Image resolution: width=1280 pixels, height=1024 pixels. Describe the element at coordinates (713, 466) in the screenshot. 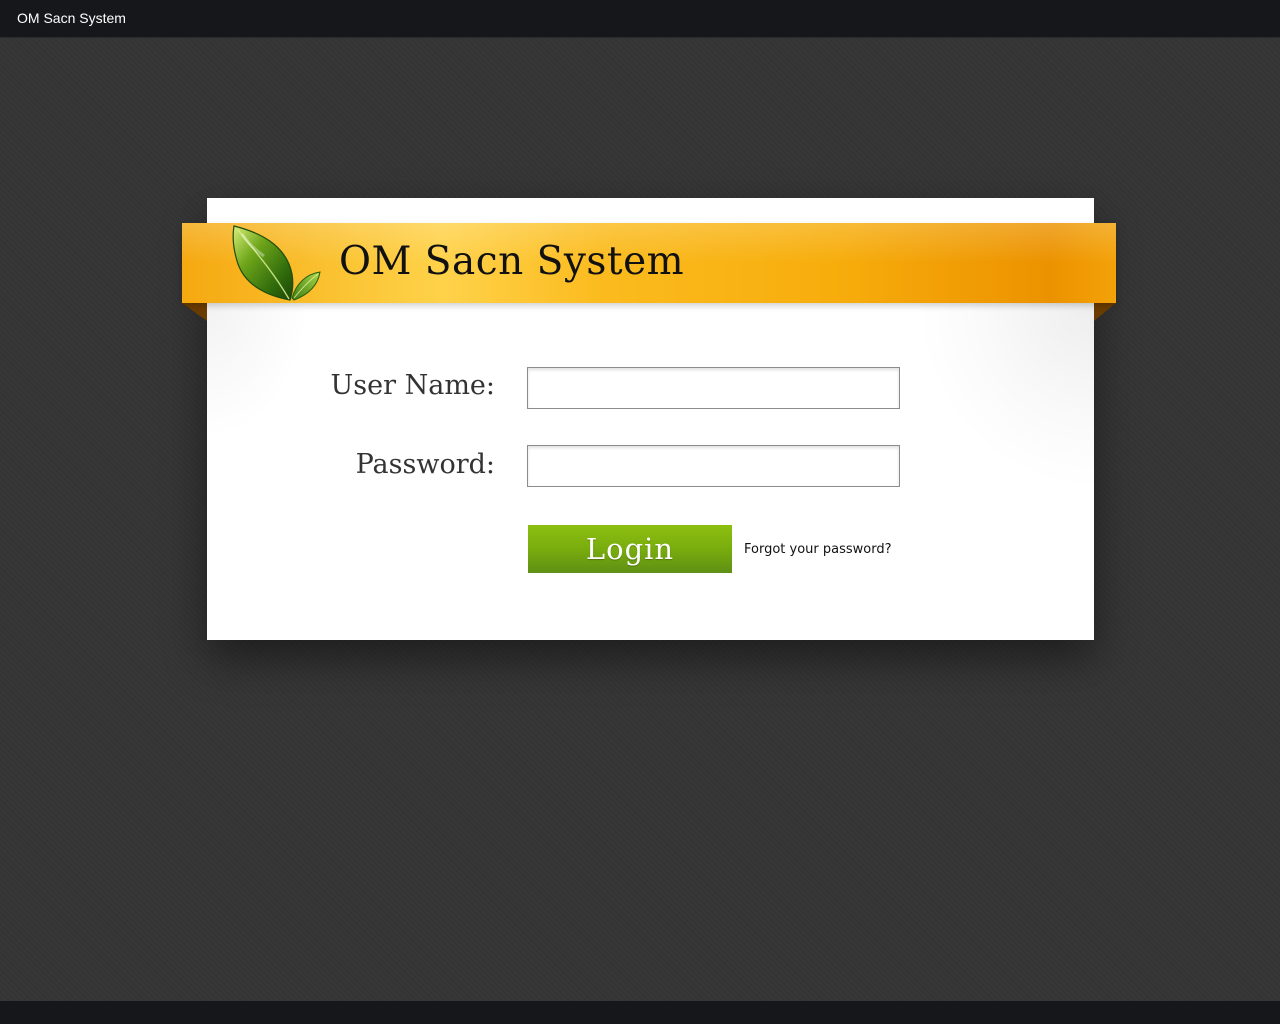

I see `password-field` at that location.